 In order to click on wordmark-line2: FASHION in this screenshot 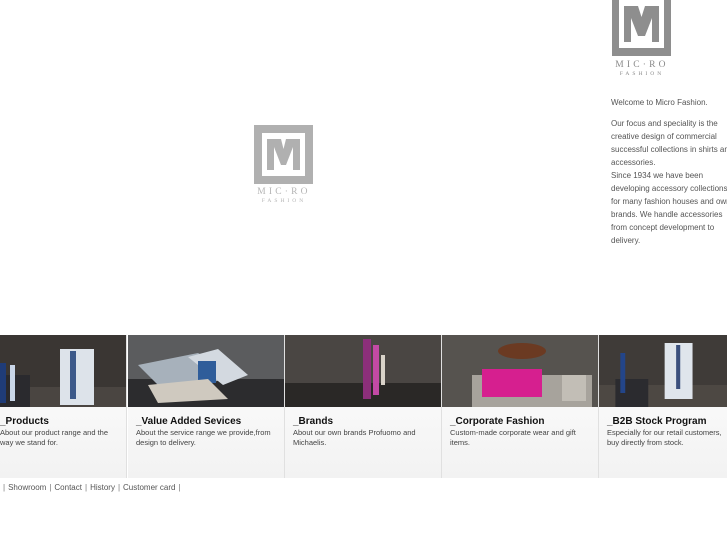, I will do `click(284, 201)`.